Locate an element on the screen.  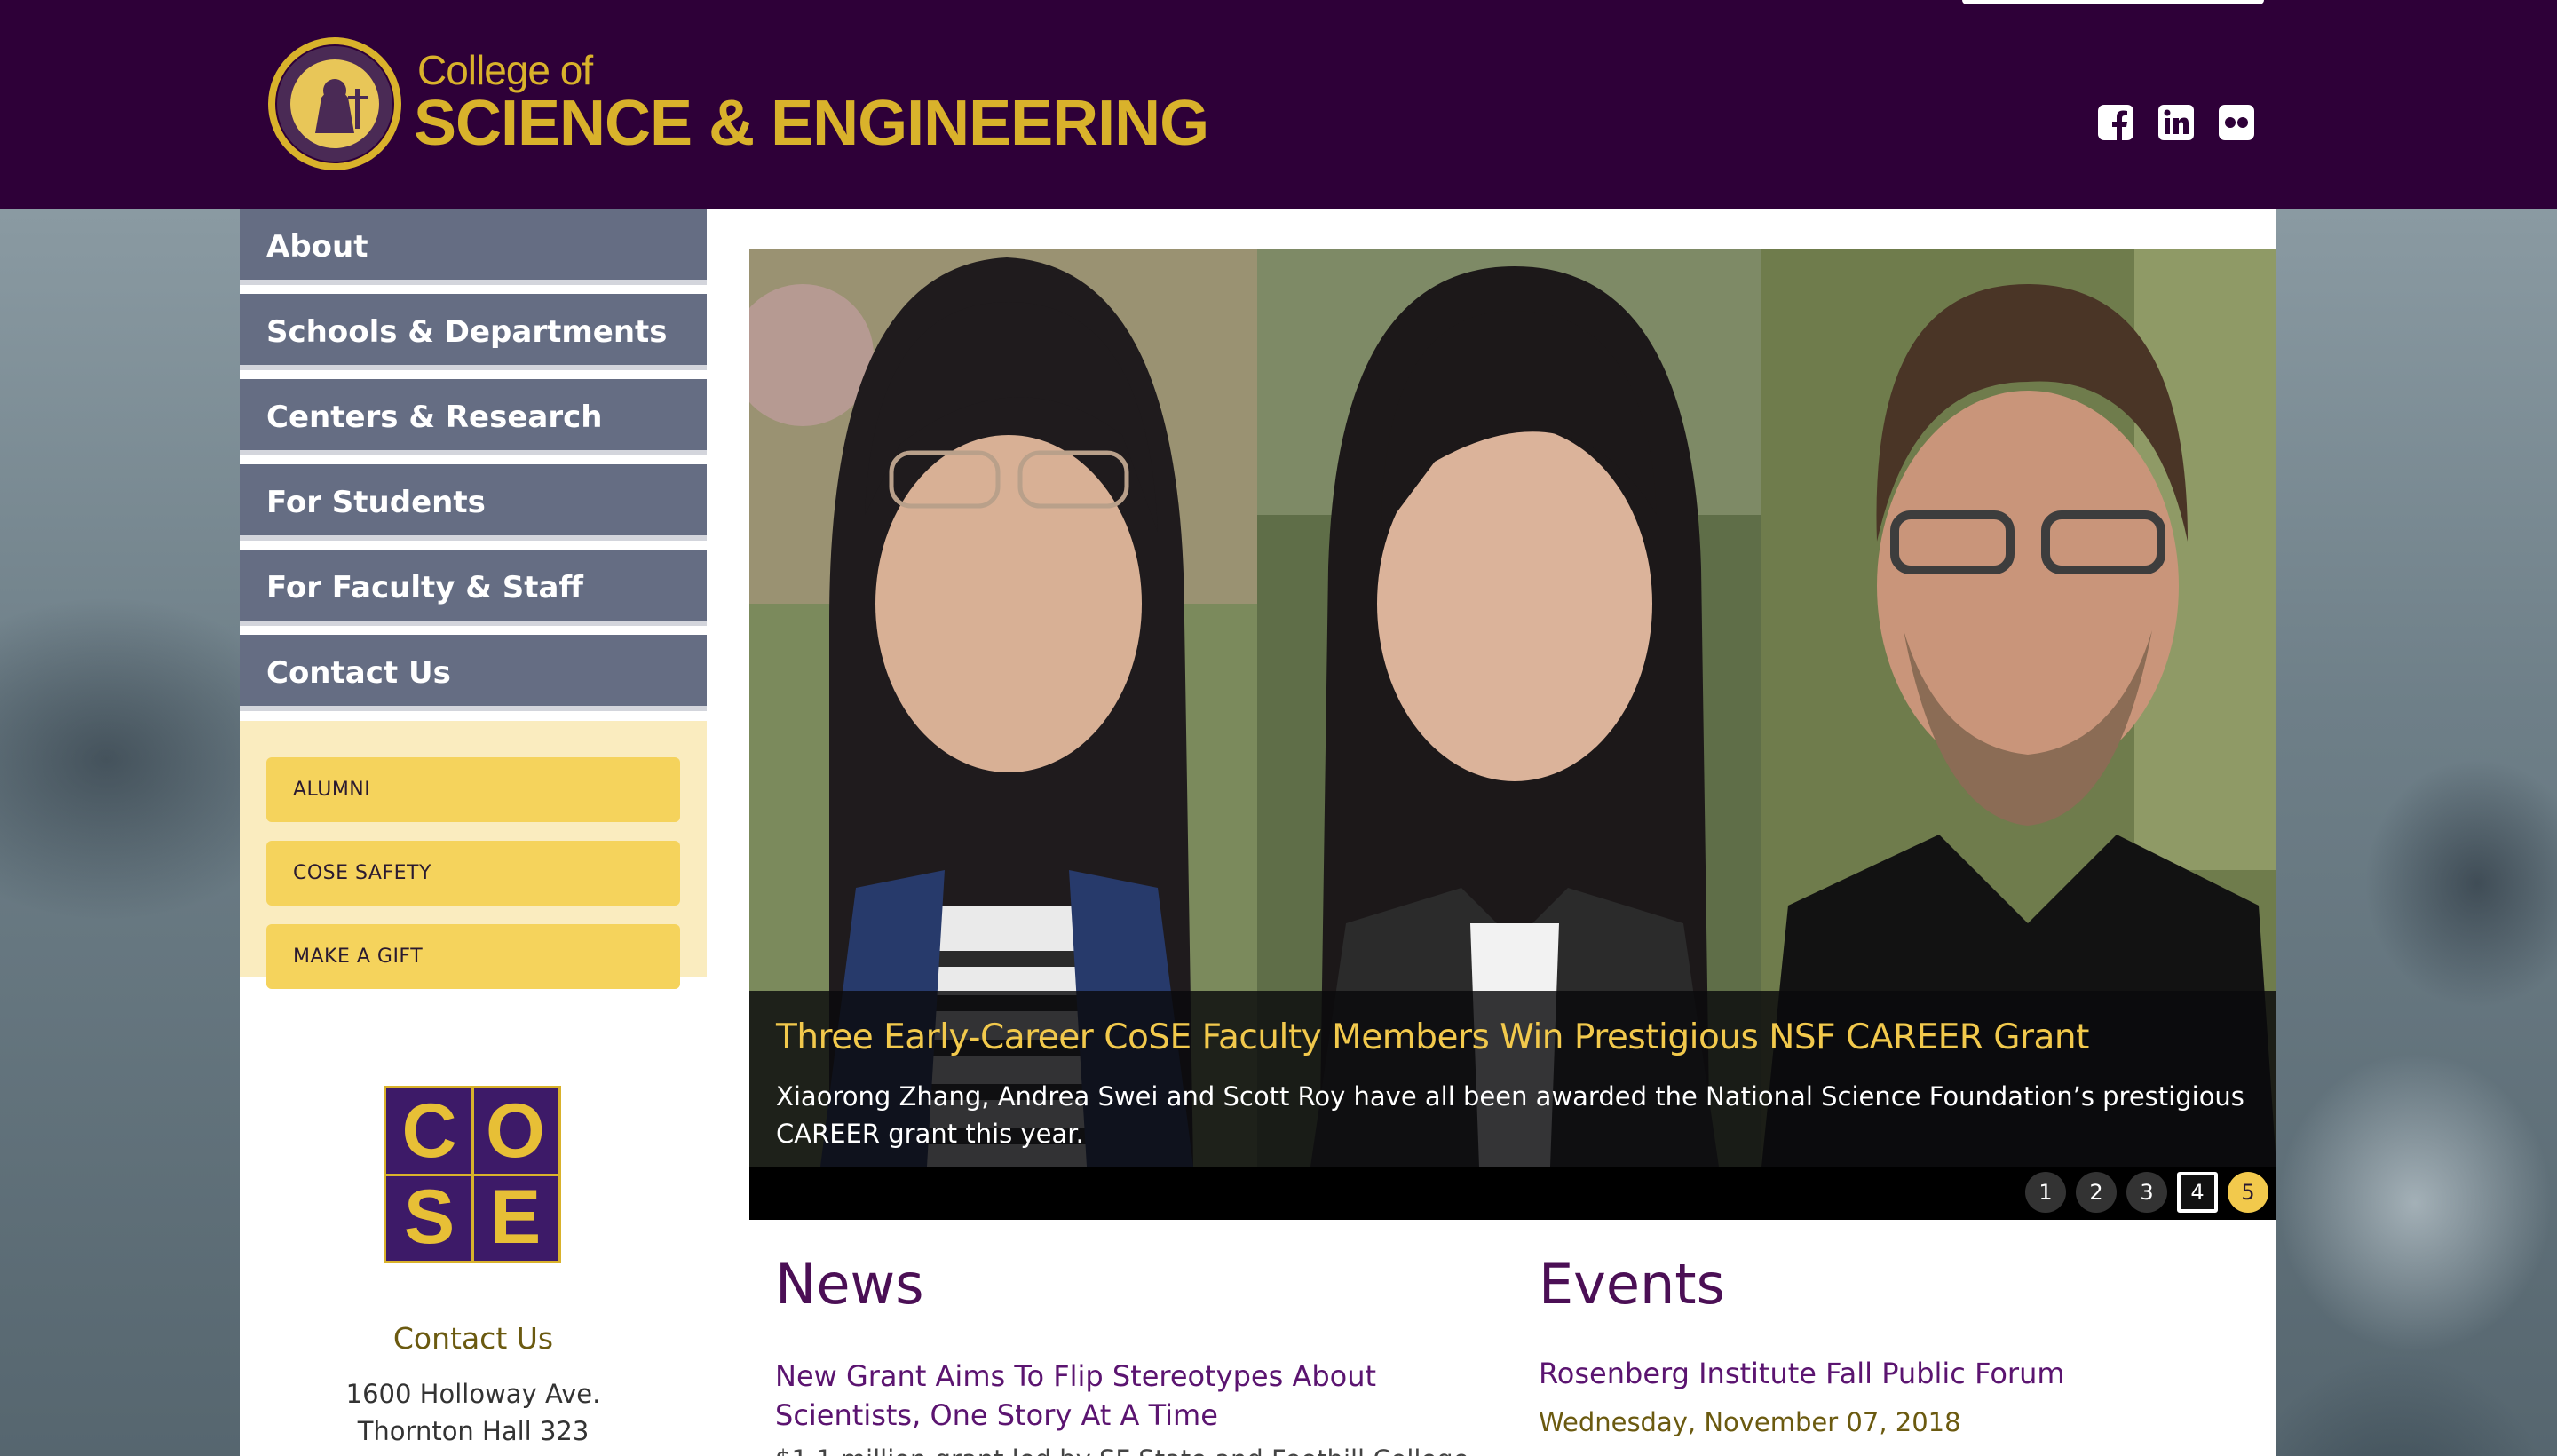
alumni-button: ALUMNI is located at coordinates (473, 789).